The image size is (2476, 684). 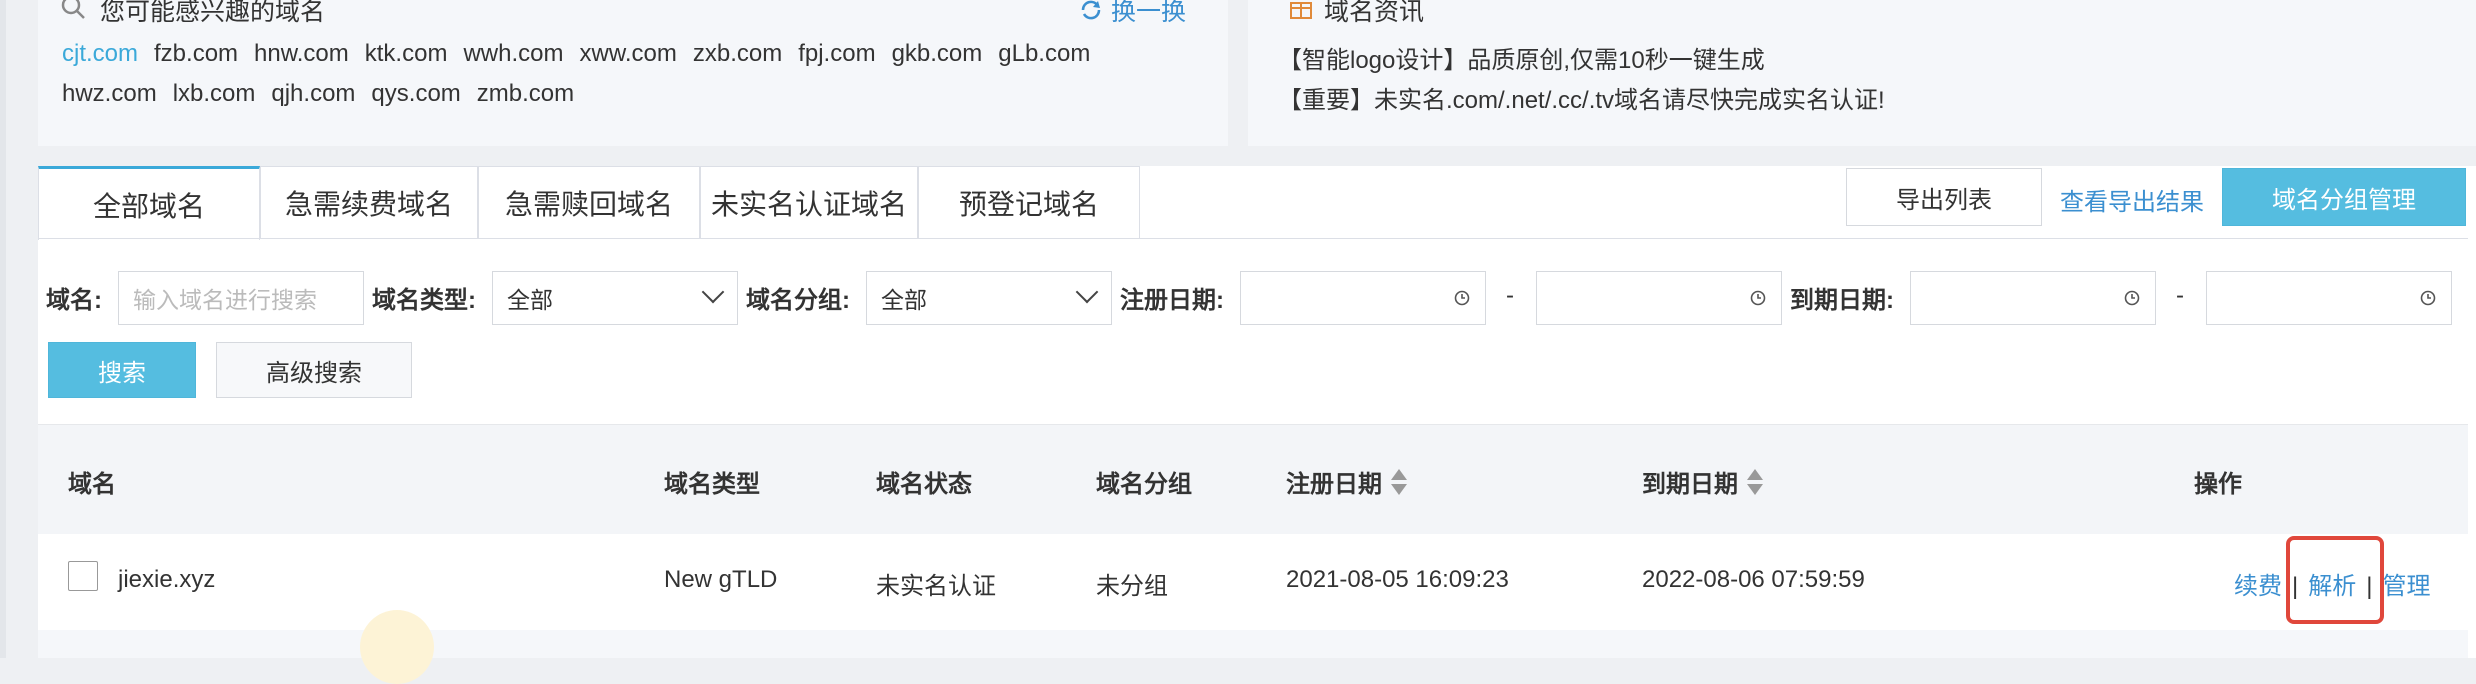 What do you see at coordinates (530, 300) in the screenshot?
I see `domain-type-value: 全部` at bounding box center [530, 300].